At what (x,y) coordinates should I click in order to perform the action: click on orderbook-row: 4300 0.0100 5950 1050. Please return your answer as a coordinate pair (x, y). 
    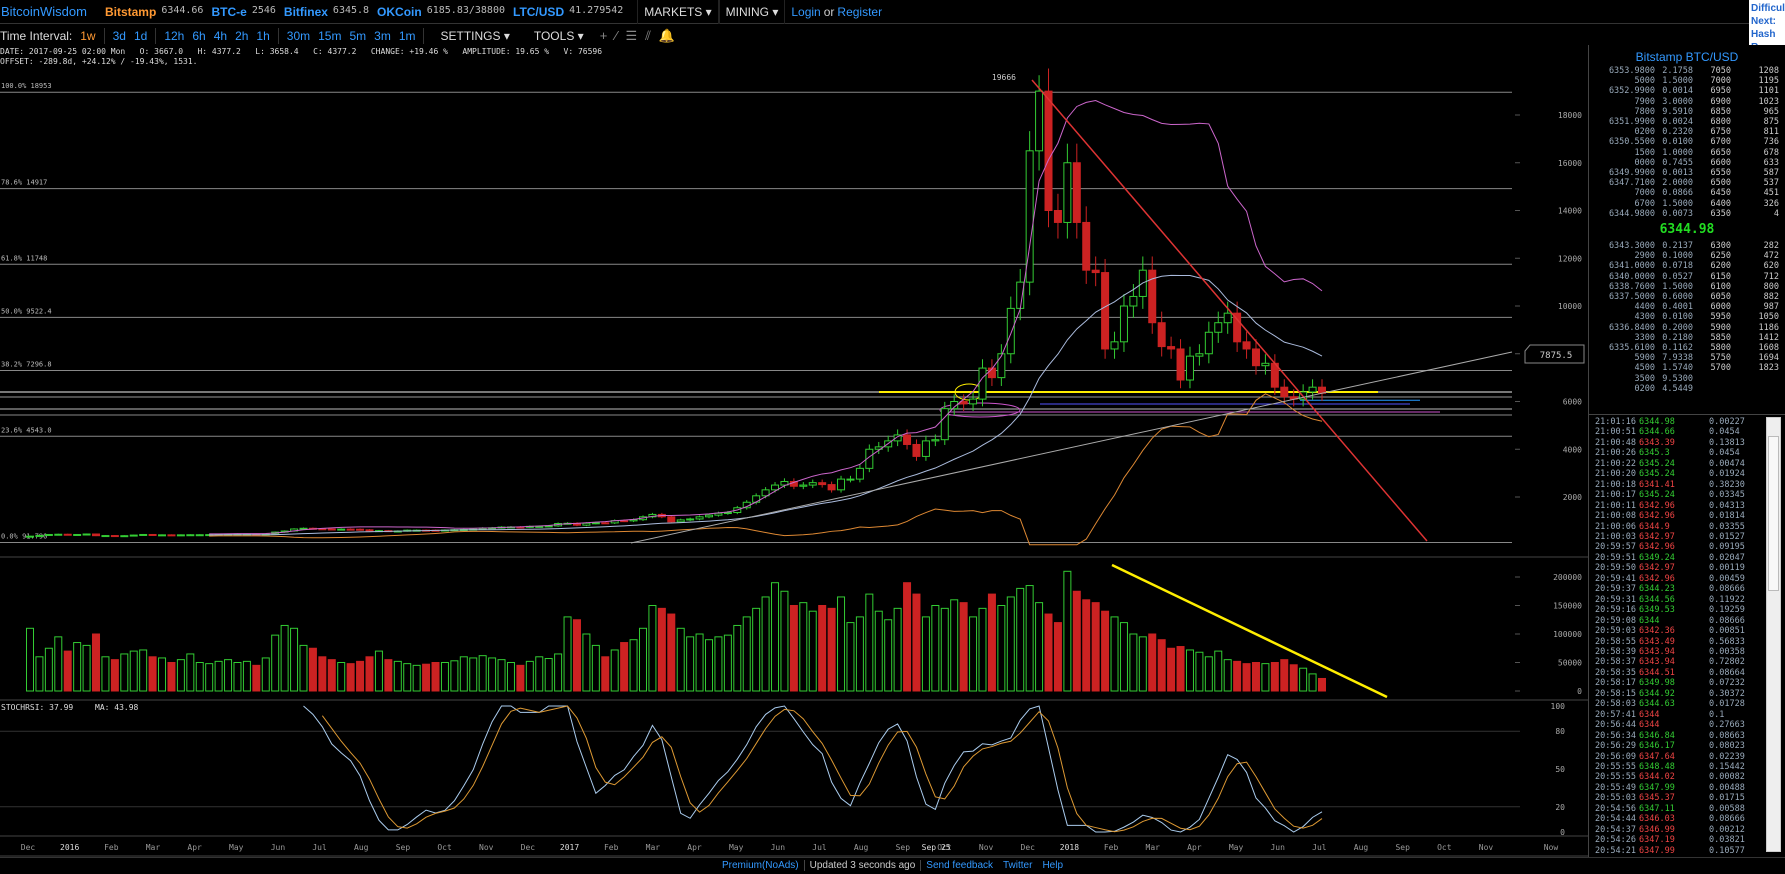
    Looking at the image, I should click on (1690, 317).